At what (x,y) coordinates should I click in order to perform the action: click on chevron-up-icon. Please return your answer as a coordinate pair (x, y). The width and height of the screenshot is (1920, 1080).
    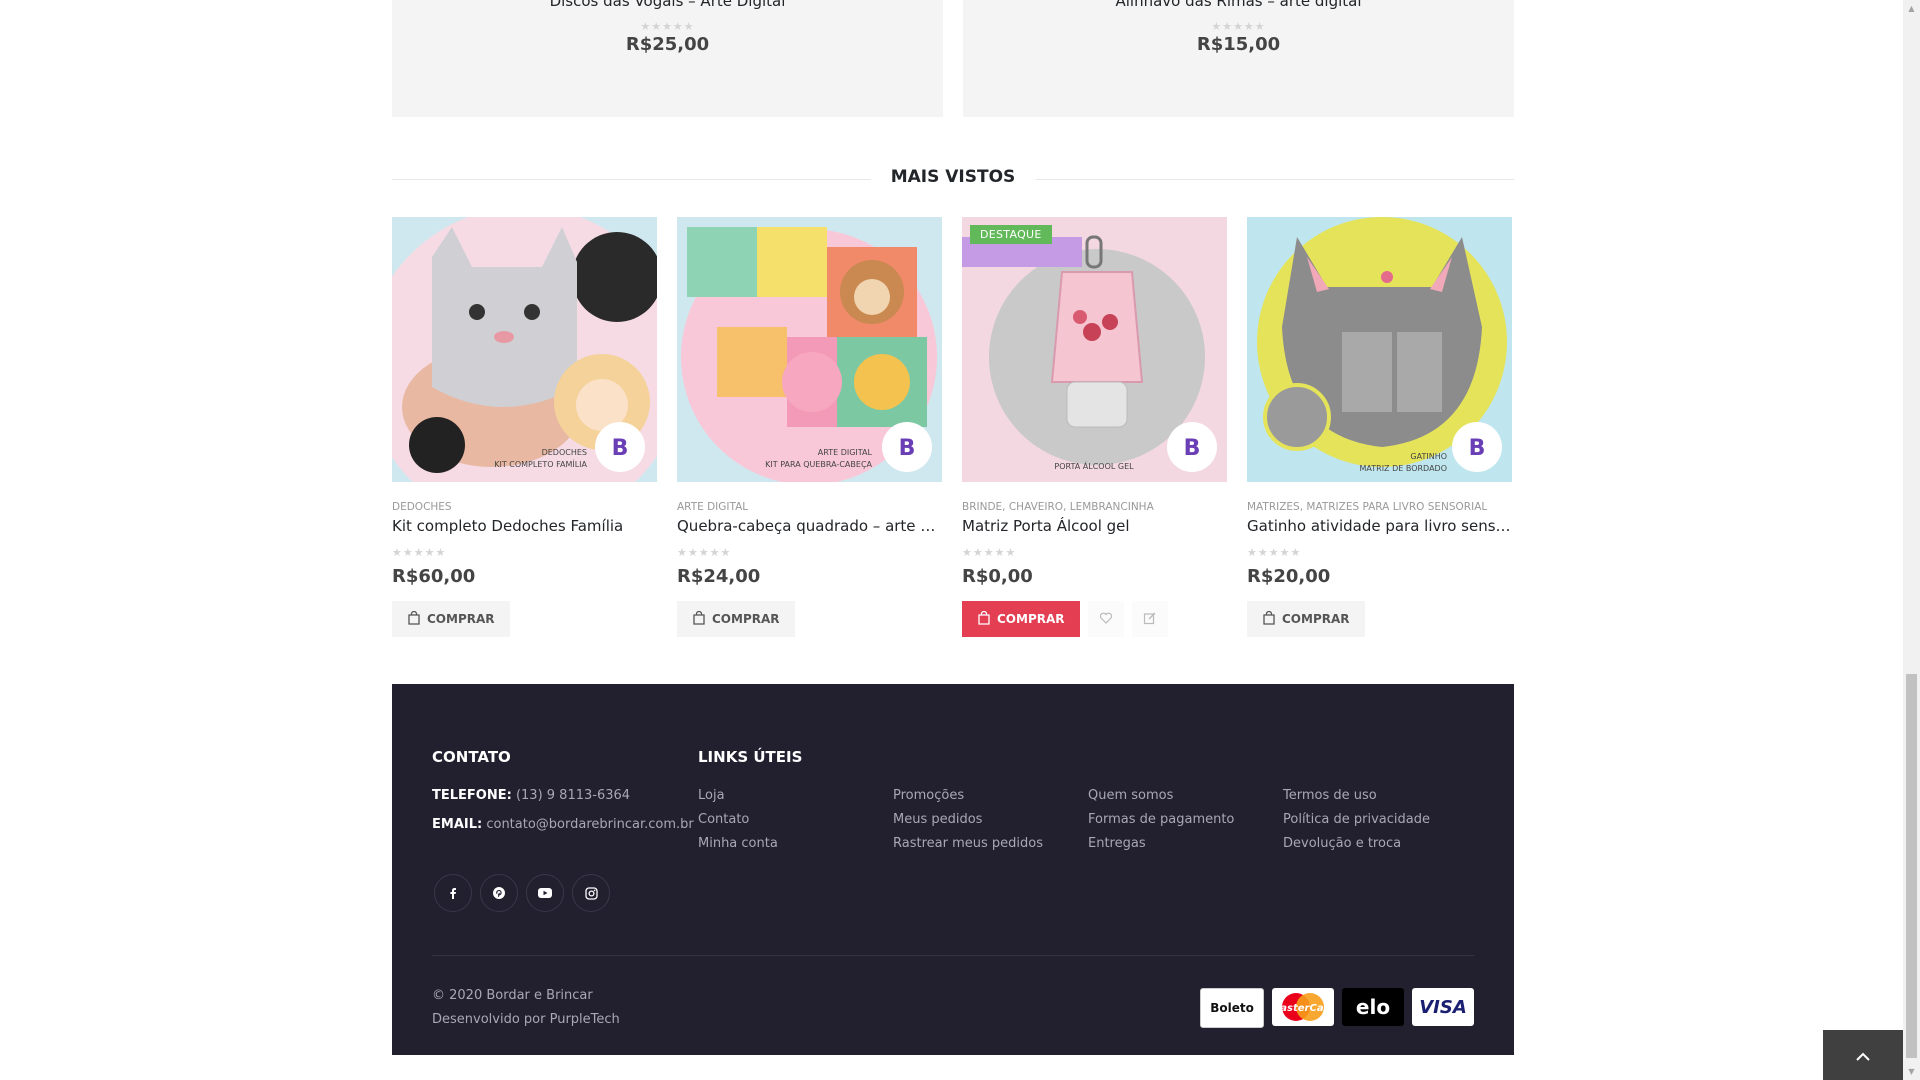
    Looking at the image, I should click on (1863, 1055).